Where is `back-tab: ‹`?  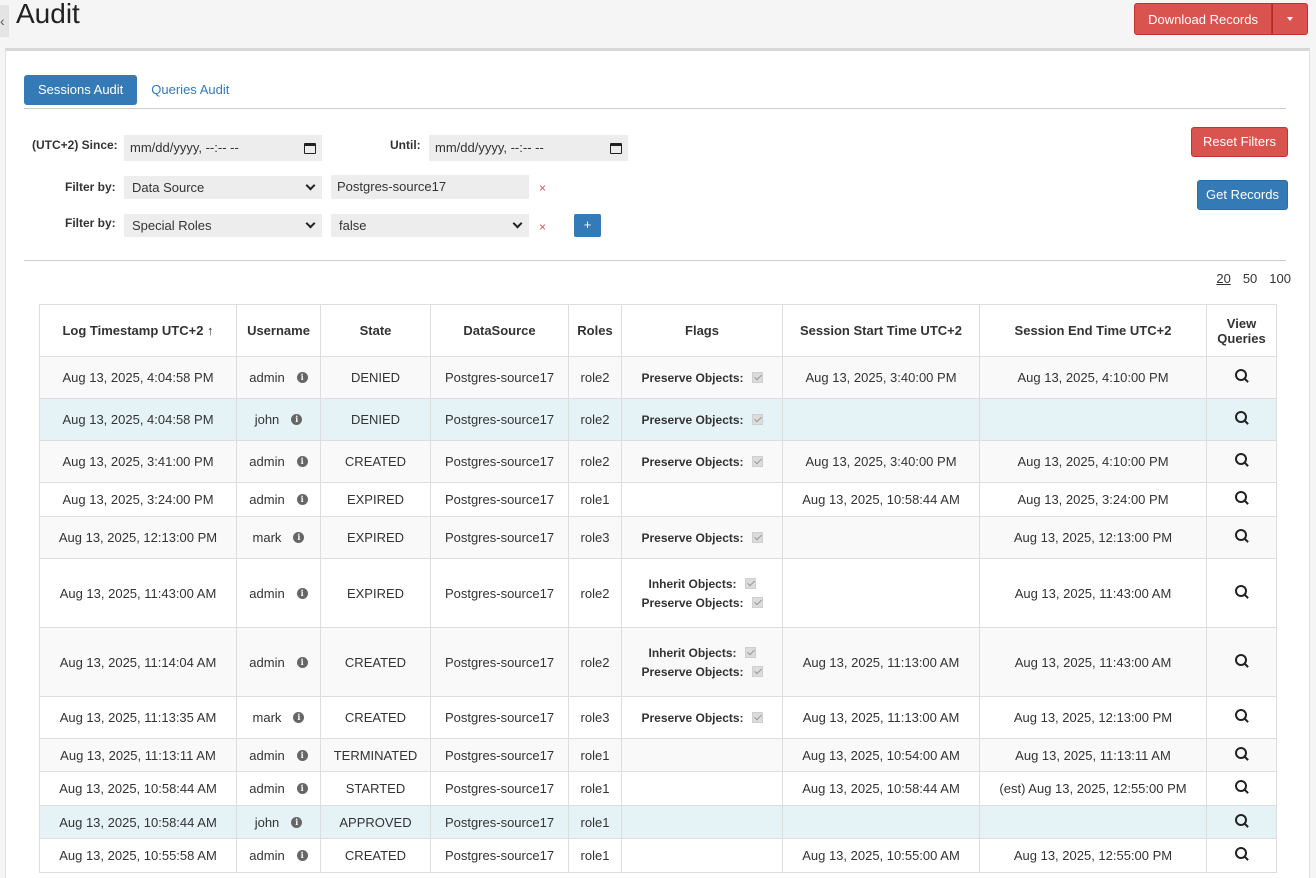
back-tab: ‹ is located at coordinates (4, 21).